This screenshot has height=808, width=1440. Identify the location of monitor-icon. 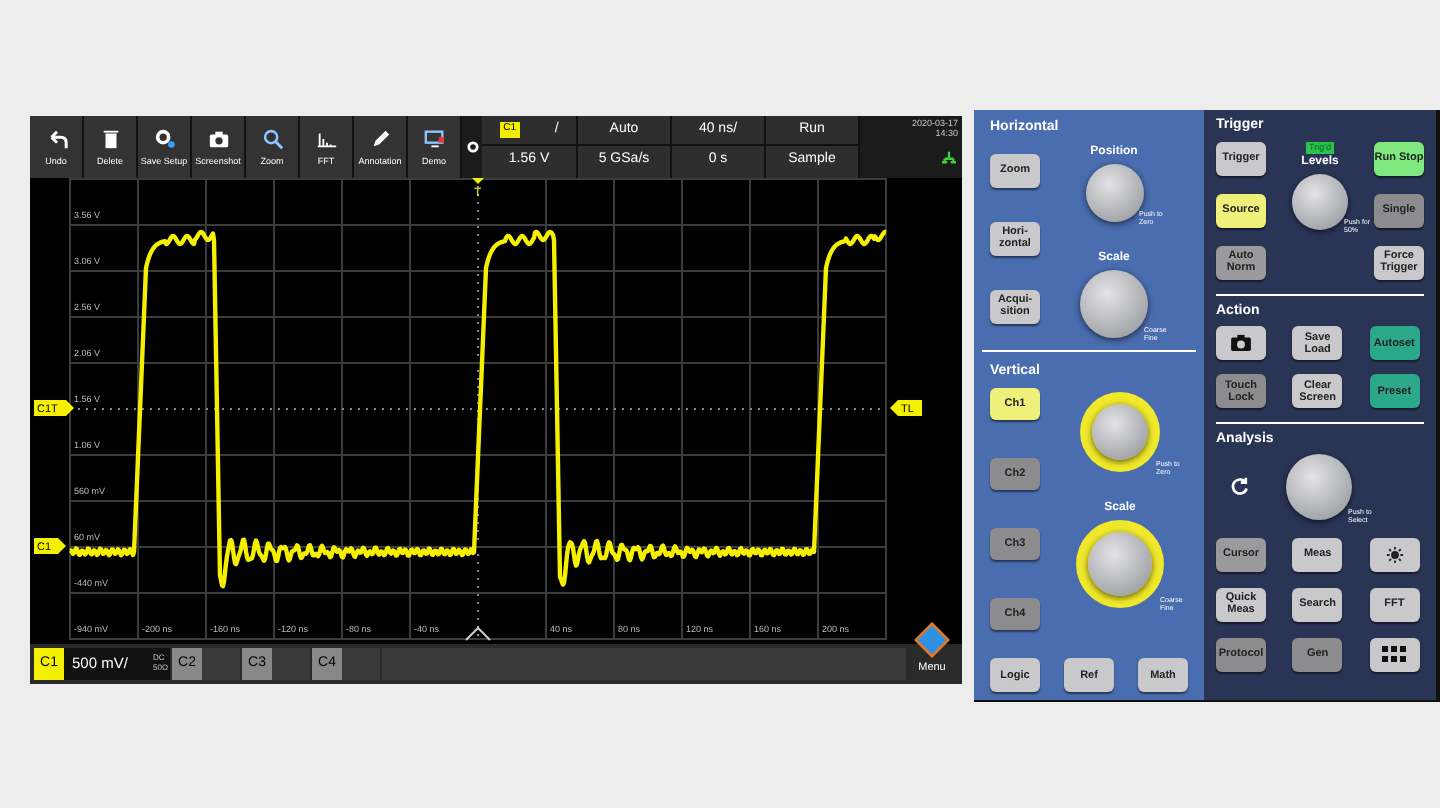
(434, 138).